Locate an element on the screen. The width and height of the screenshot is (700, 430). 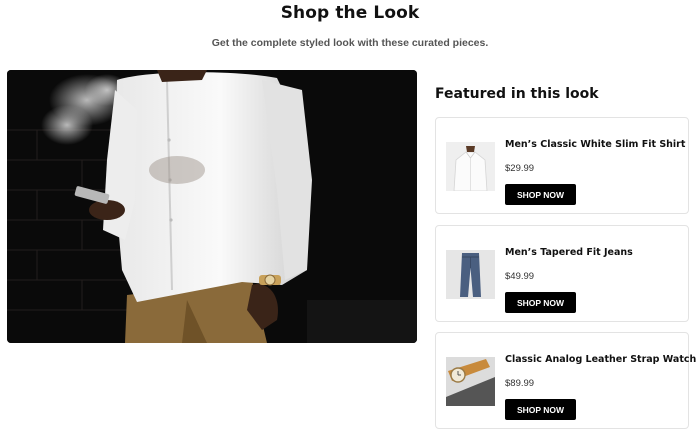
shirt-icon is located at coordinates (470, 166).